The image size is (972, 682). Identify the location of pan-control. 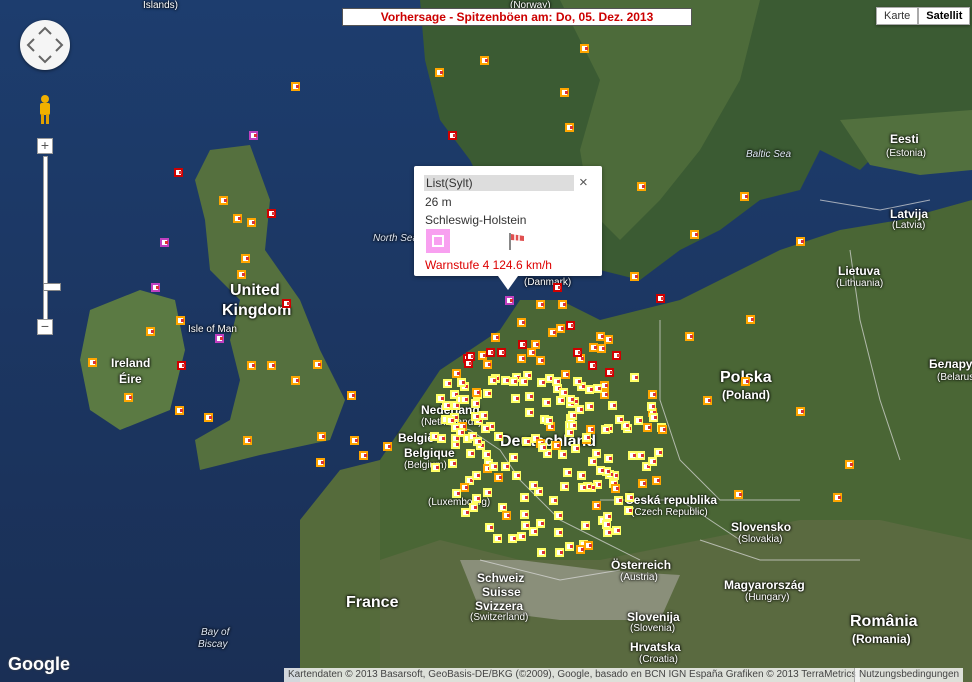
(45, 45).